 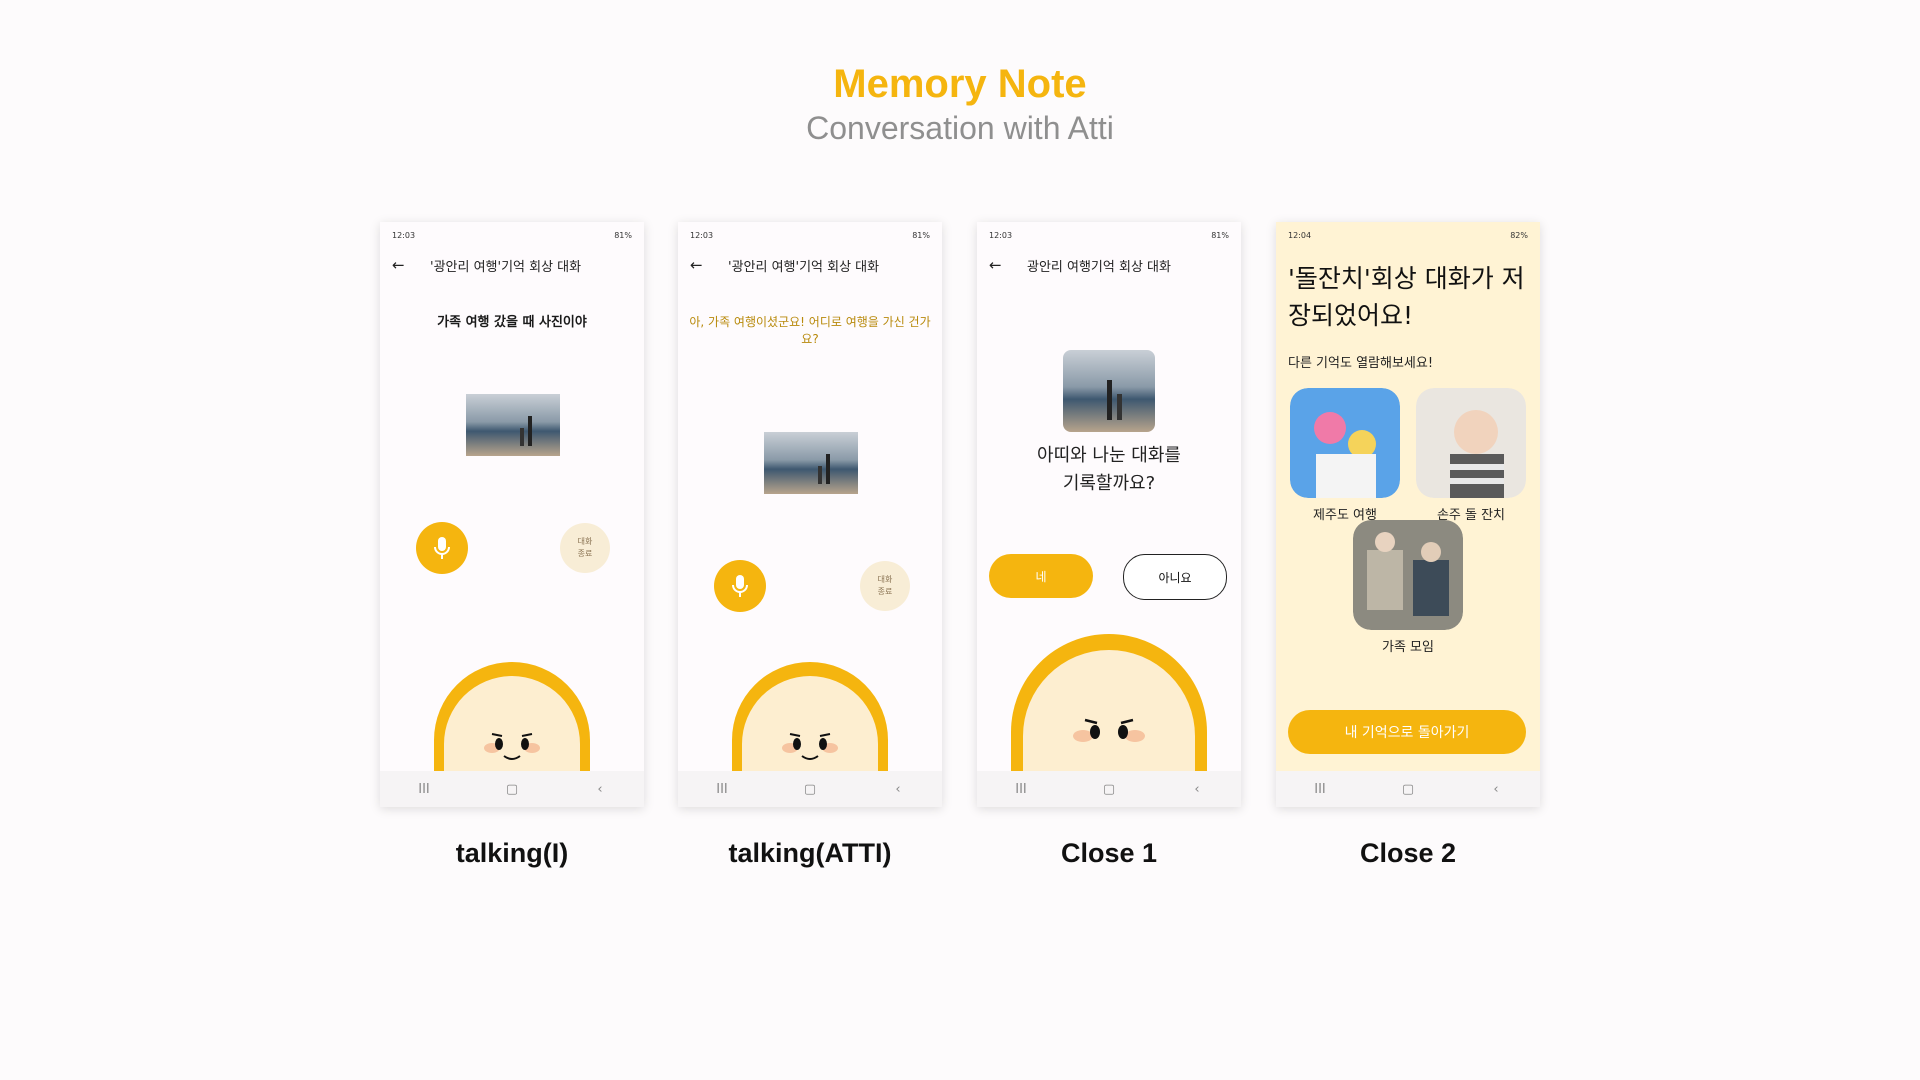 What do you see at coordinates (1109, 469) in the screenshot?
I see `save-question: 아띠와 나눈 대화를 기록할까요?` at bounding box center [1109, 469].